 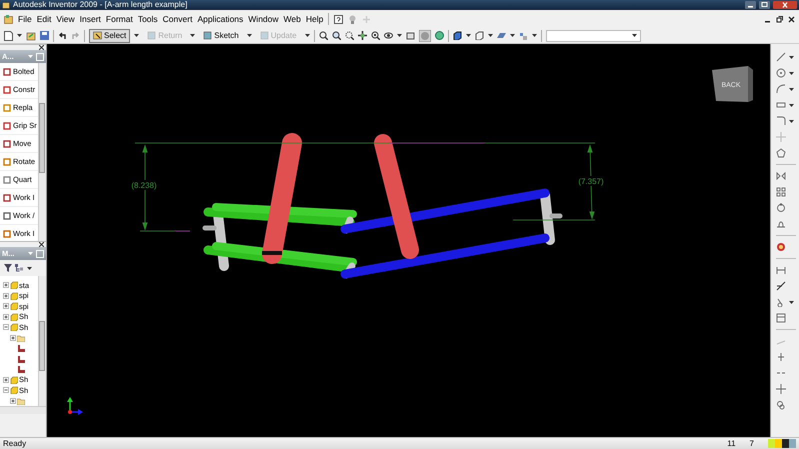 What do you see at coordinates (752, 443) in the screenshot?
I see `status-value: 7` at bounding box center [752, 443].